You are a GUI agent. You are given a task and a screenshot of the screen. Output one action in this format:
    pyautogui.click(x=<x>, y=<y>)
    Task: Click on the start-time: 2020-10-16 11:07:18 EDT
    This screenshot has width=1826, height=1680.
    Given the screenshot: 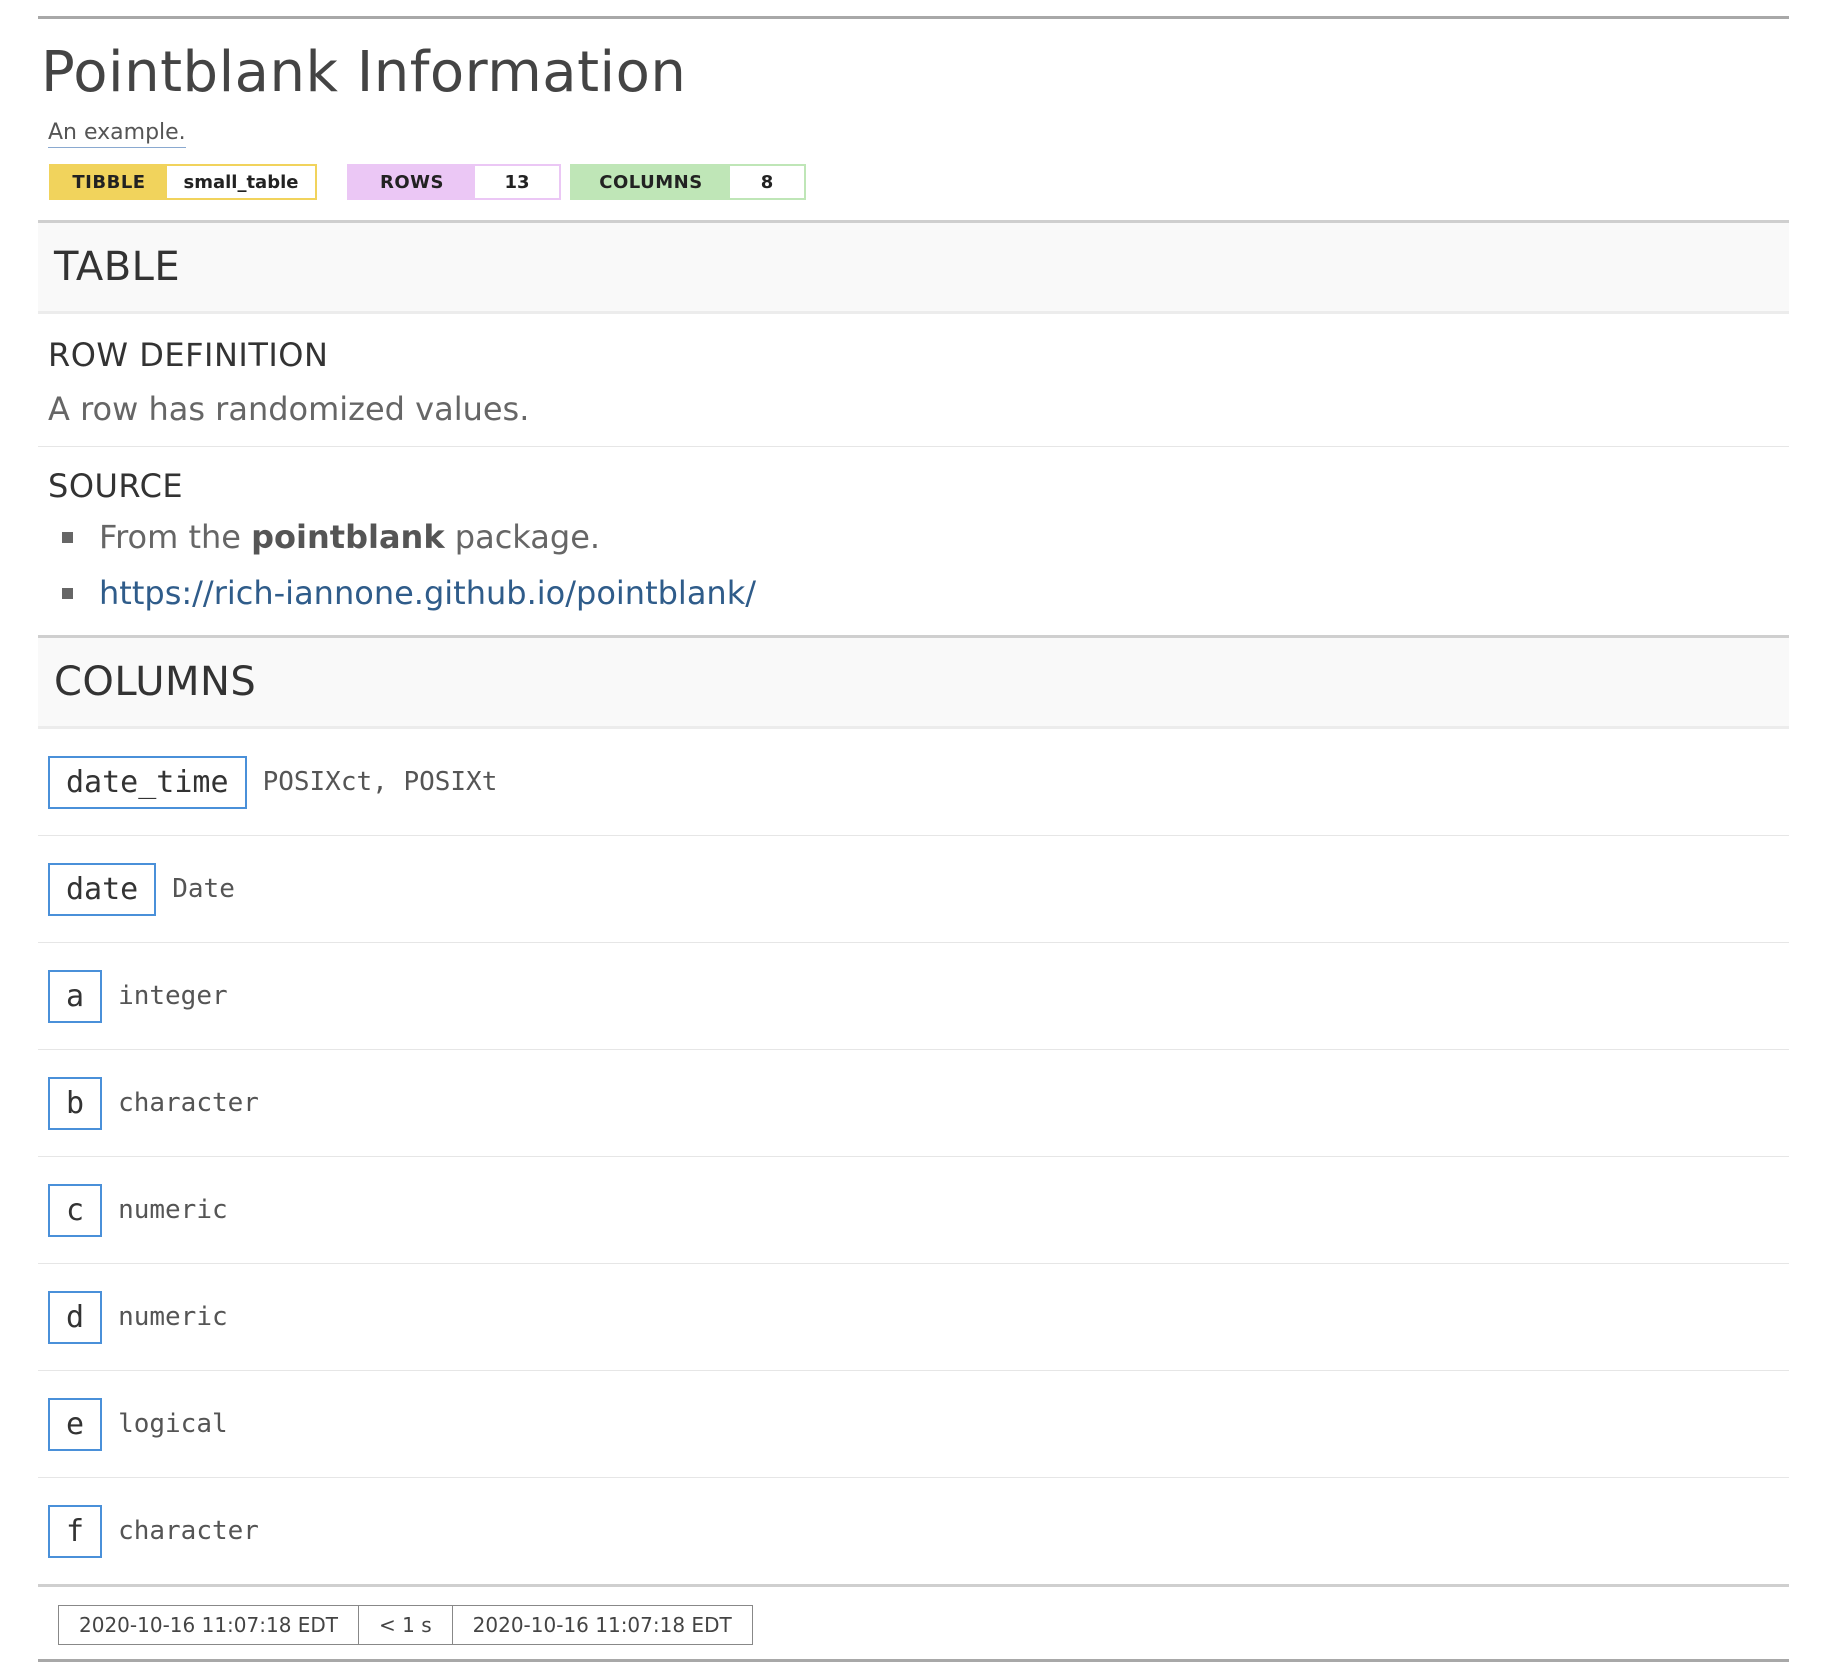 What is the action you would take?
    pyautogui.click(x=209, y=1625)
    